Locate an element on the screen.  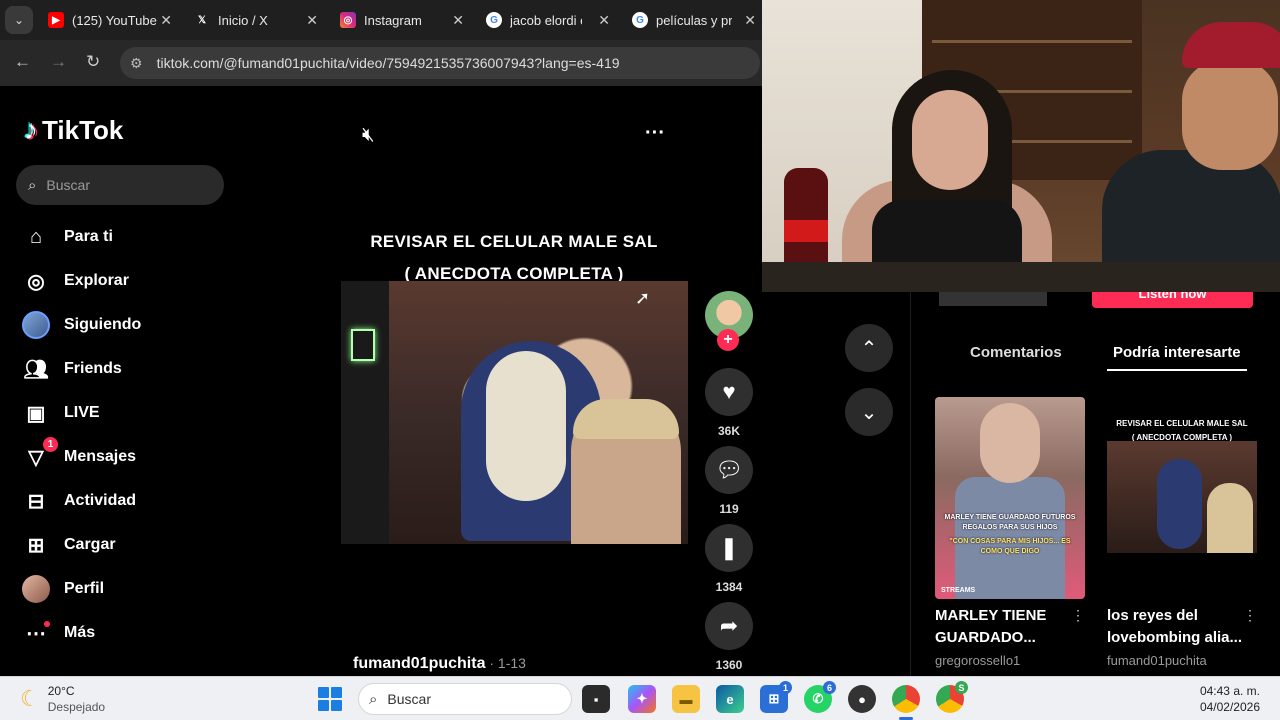
save-action: ❚ 1384 is located at coordinates (729, 559).